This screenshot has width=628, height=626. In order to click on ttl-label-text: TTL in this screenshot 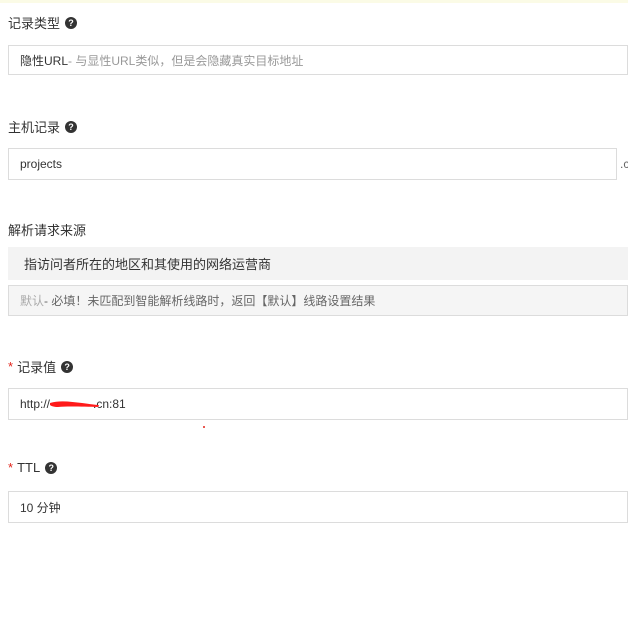, I will do `click(29, 467)`.